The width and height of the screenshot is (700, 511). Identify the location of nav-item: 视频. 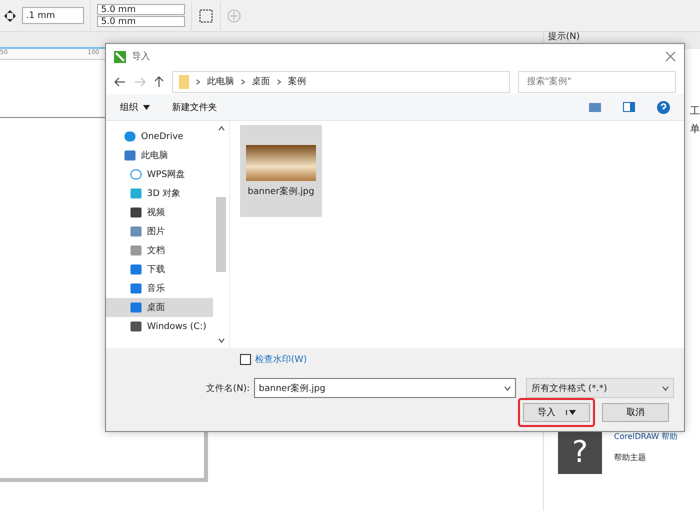
(159, 212).